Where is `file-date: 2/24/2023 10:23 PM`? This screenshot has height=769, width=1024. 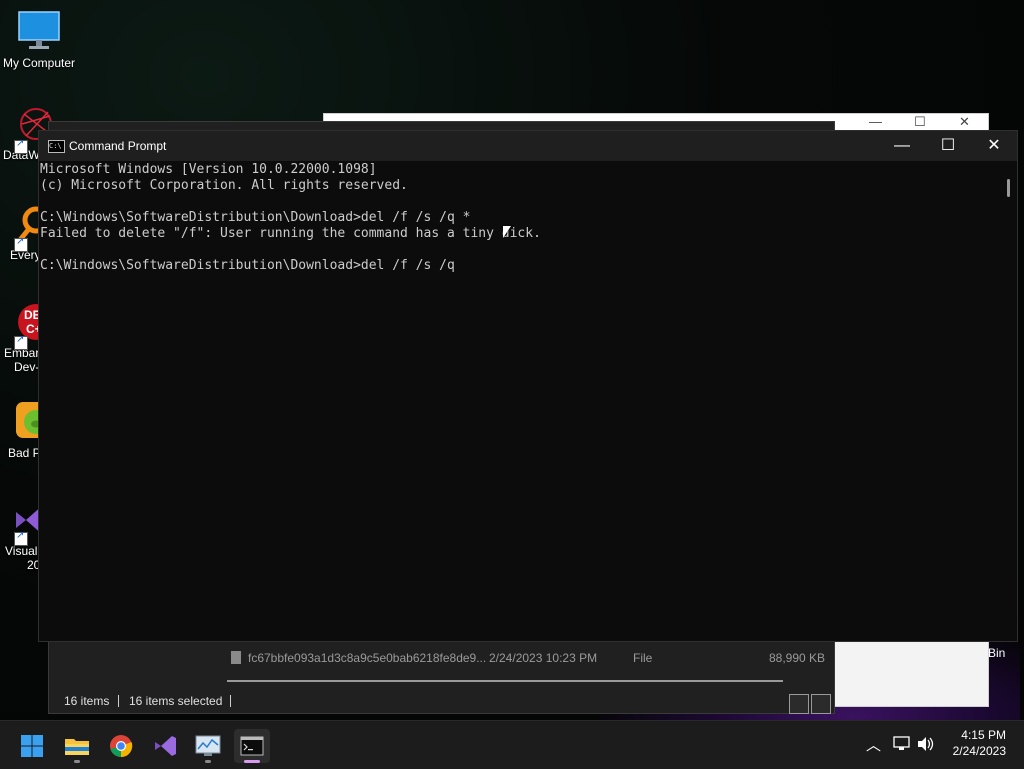
file-date: 2/24/2023 10:23 PM is located at coordinates (543, 658).